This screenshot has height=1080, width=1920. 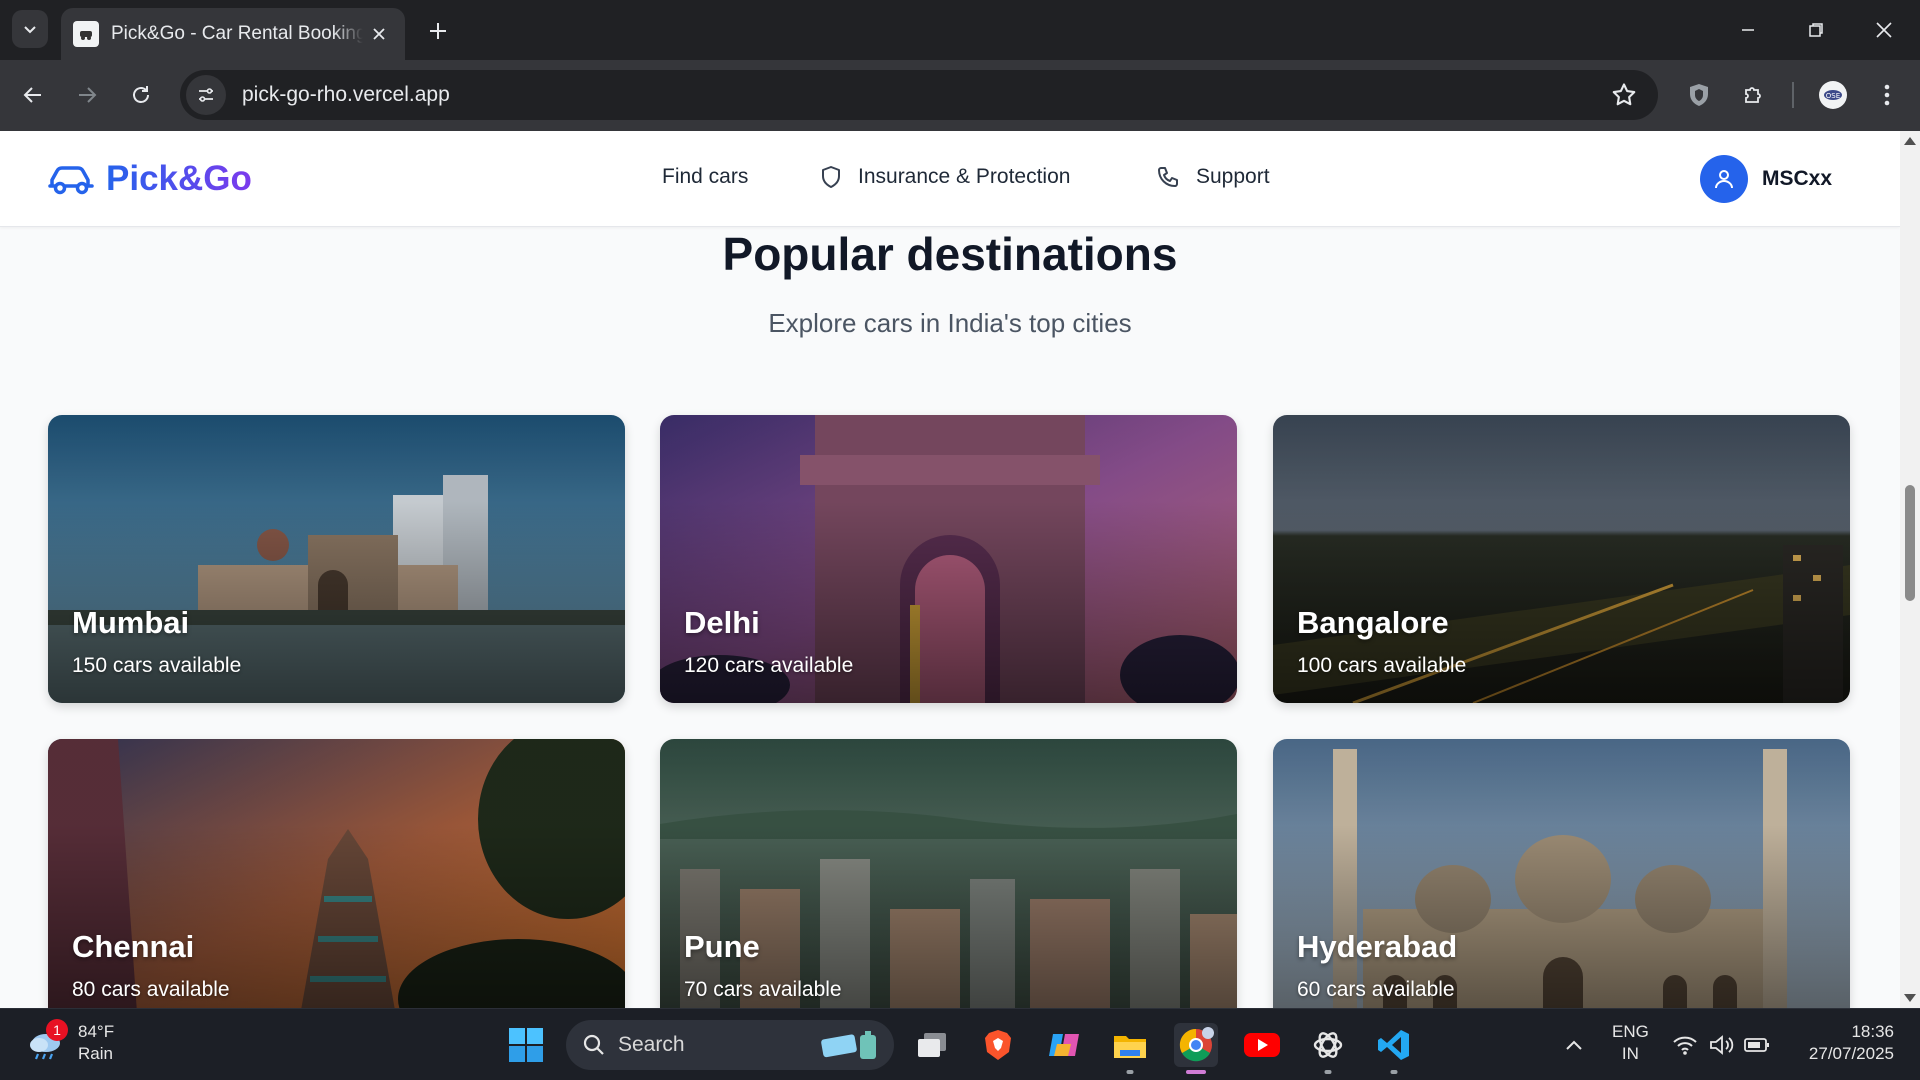 I want to click on volume-icon, so click(x=1722, y=1045).